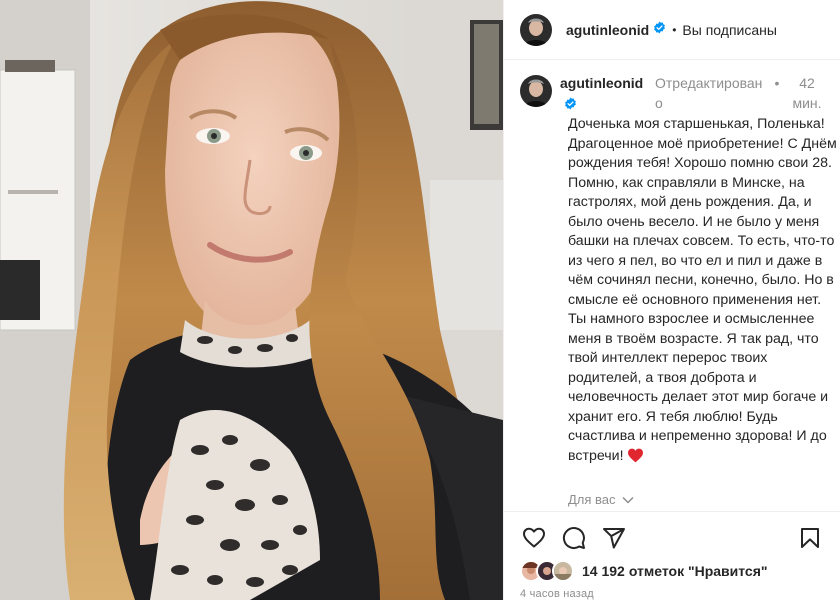 The width and height of the screenshot is (840, 600). What do you see at coordinates (607, 94) in the screenshot?
I see `caption-username: agutinleonid` at bounding box center [607, 94].